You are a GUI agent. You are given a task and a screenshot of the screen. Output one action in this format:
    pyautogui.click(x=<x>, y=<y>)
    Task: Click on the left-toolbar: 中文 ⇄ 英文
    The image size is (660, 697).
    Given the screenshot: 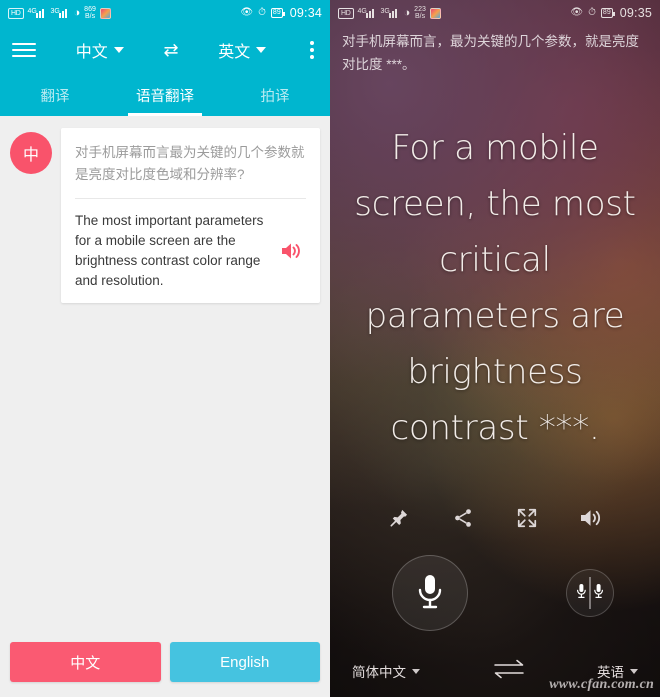 What is the action you would take?
    pyautogui.click(x=165, y=50)
    